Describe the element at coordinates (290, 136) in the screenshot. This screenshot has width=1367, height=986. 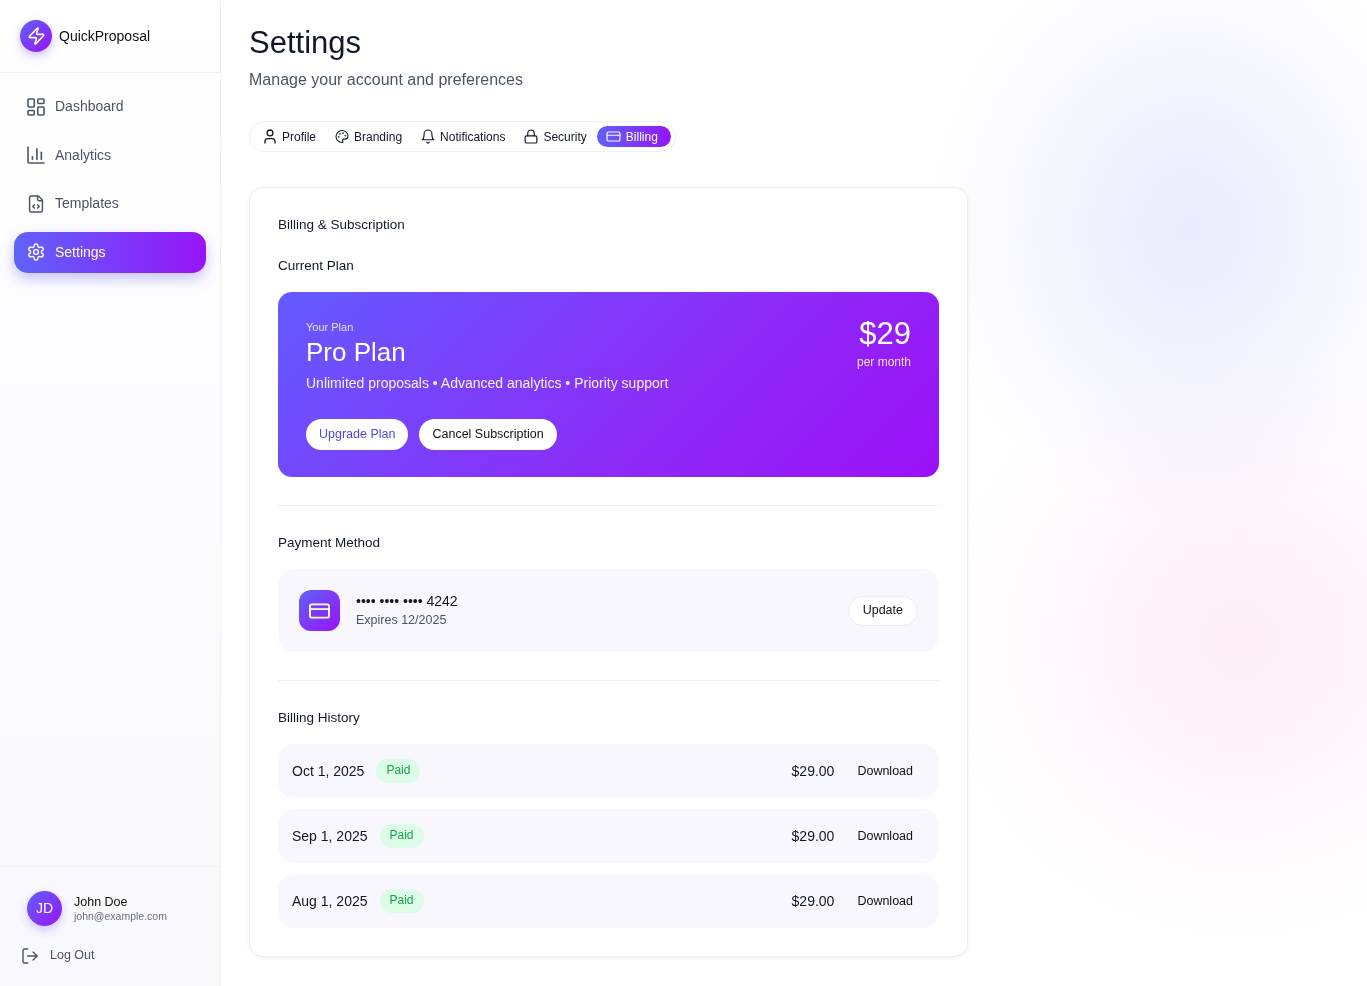
I see `tab: Profile` at that location.